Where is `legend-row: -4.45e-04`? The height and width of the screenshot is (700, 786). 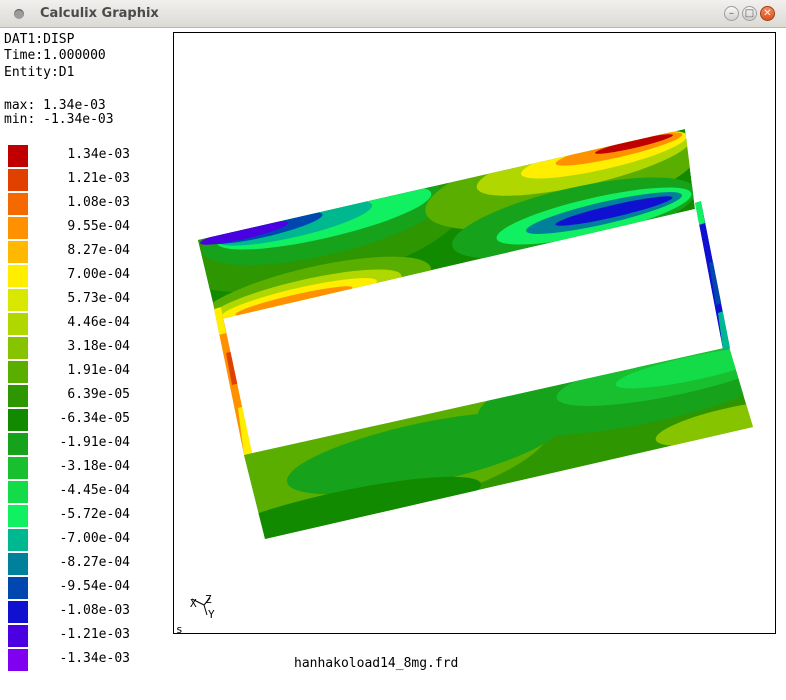 legend-row: -4.45e-04 is located at coordinates (88, 492).